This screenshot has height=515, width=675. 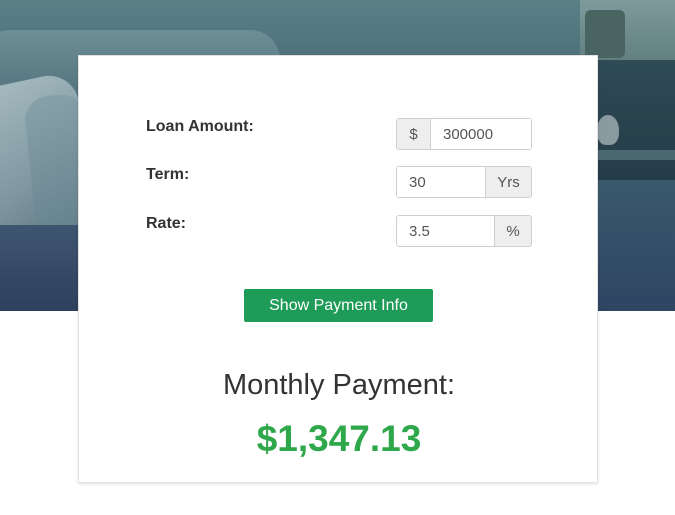 I want to click on term-row: Term: Yrs, so click(x=339, y=183).